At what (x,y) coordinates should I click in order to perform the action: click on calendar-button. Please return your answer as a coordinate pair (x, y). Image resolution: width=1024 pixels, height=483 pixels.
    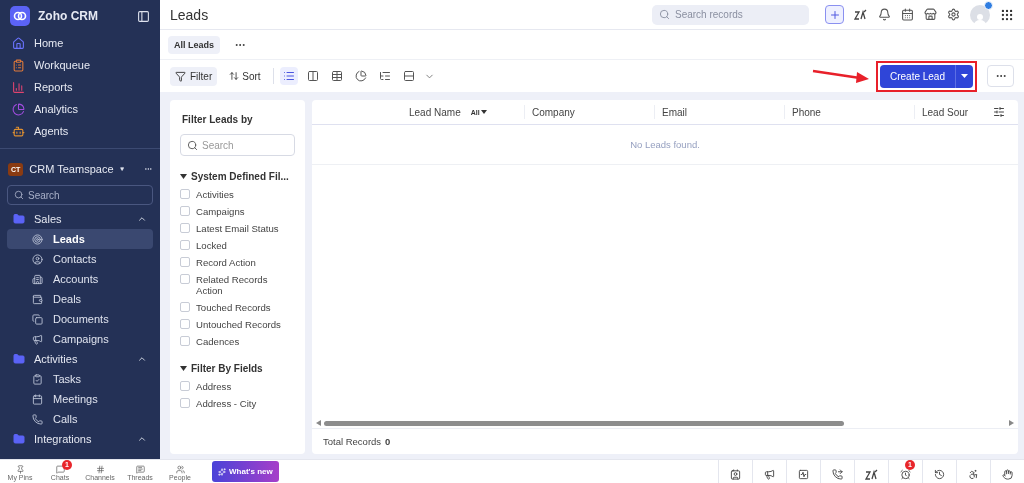
    Looking at the image, I should click on (907, 14).